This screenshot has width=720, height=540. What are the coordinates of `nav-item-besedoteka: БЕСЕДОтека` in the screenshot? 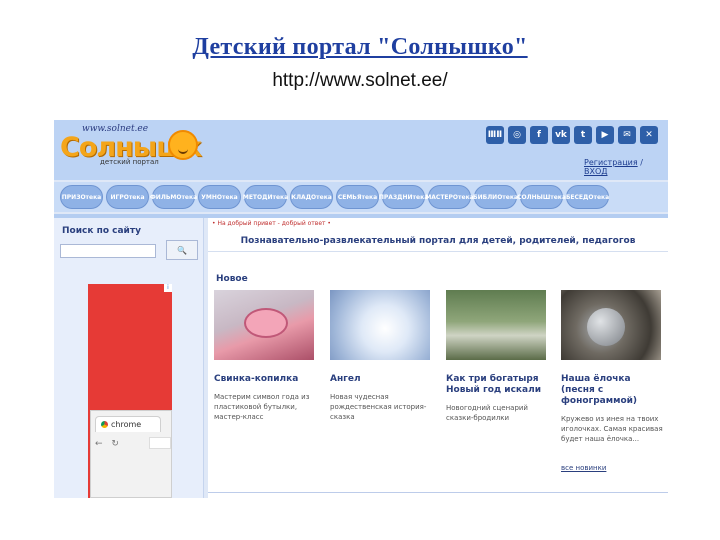 It's located at (587, 197).